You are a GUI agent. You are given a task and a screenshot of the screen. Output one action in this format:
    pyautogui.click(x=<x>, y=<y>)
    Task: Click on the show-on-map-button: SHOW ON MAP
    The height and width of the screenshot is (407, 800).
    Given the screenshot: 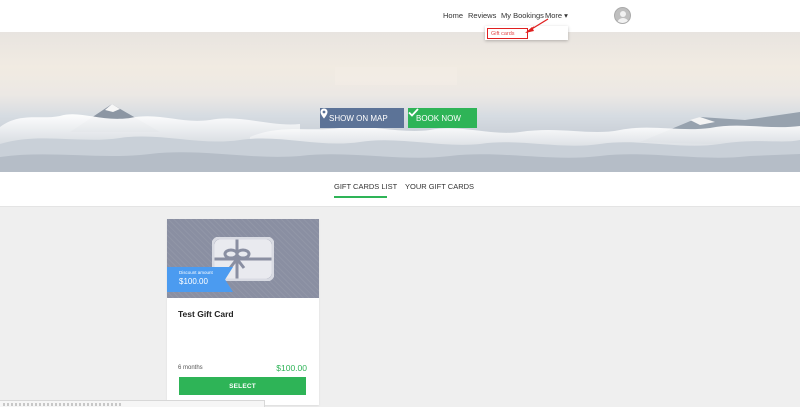 What is the action you would take?
    pyautogui.click(x=362, y=118)
    